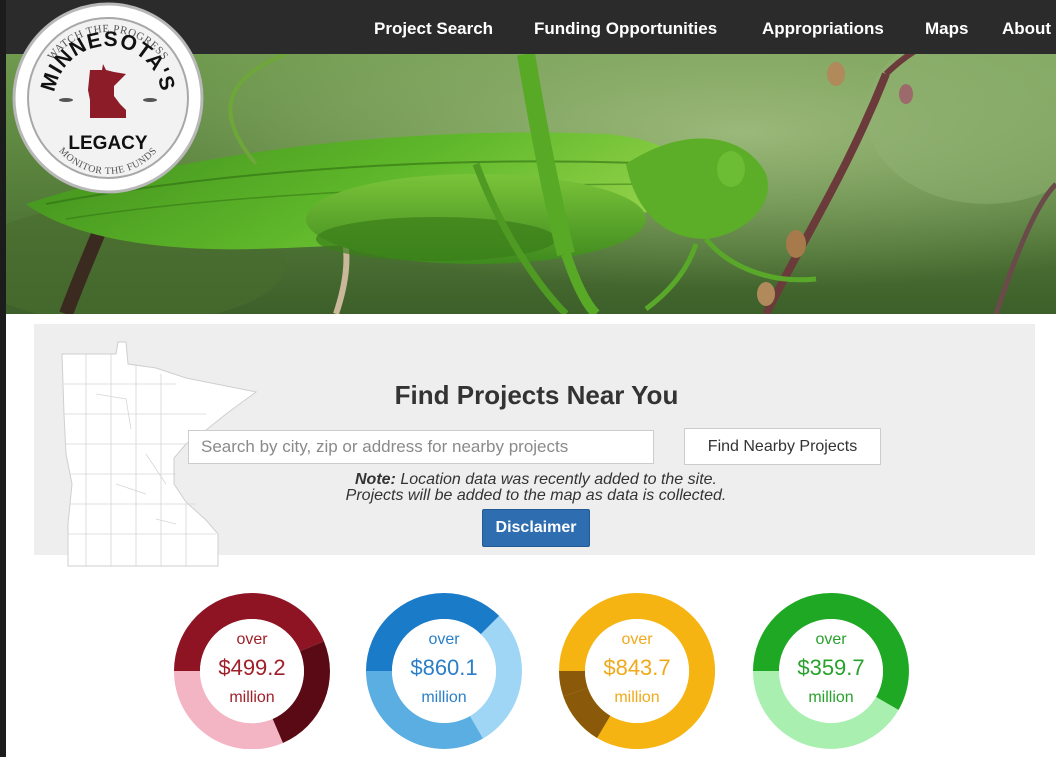 This screenshot has height=757, width=1056. I want to click on find-nearby-projects-button: Find Nearby Projects, so click(782, 446).